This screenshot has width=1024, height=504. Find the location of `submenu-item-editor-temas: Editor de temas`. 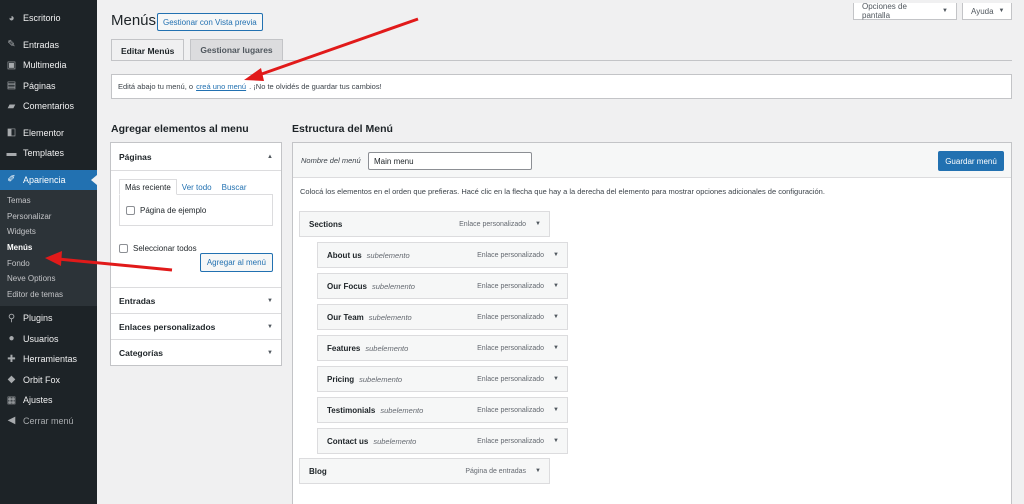

submenu-item-editor-temas: Editor de temas is located at coordinates (48, 295).